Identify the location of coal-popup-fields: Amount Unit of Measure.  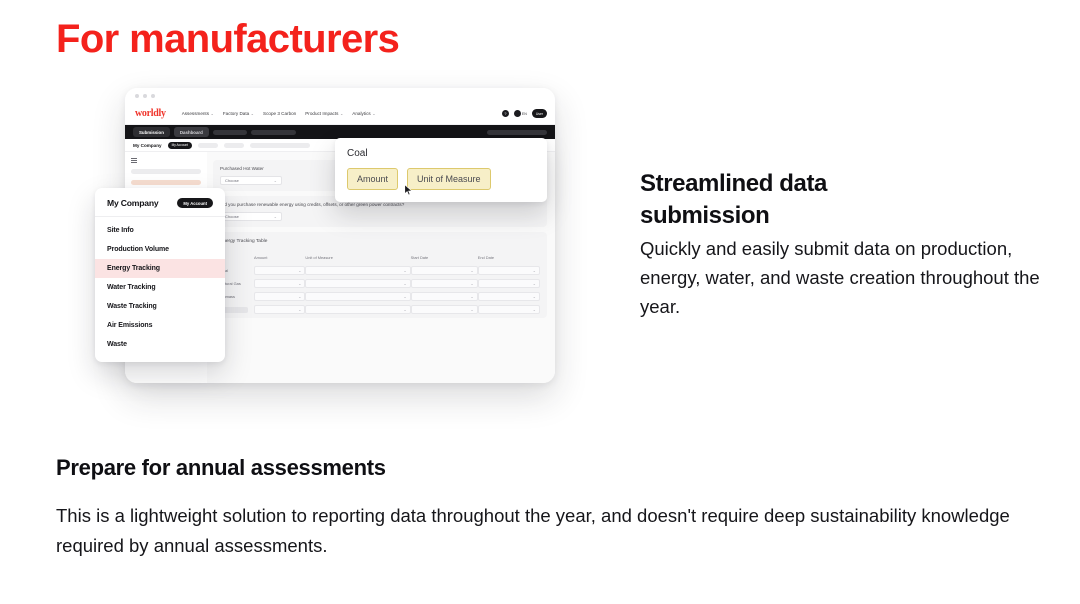
(441, 179).